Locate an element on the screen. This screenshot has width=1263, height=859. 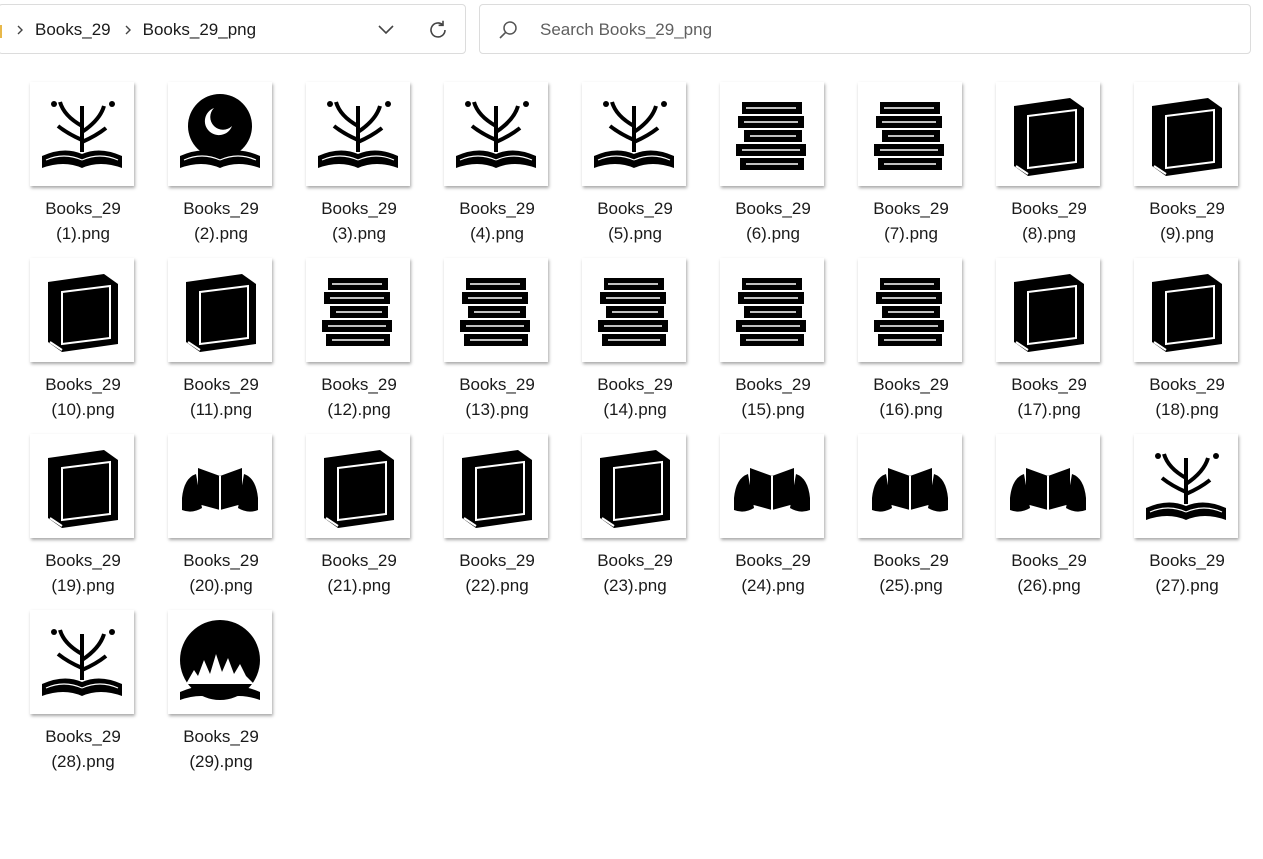
file-item: Books_29 (8).png is located at coordinates (1049, 164).